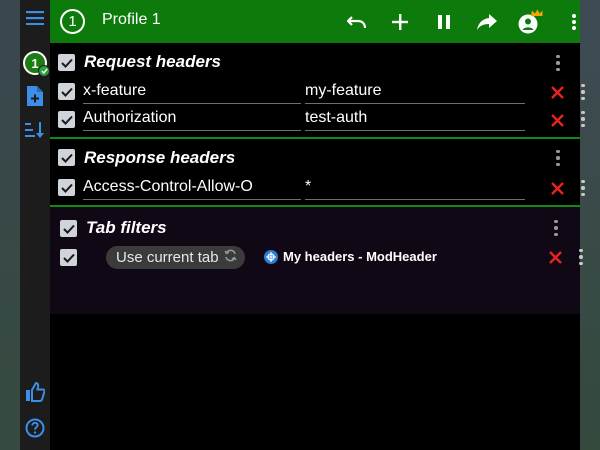 Image resolution: width=600 pixels, height=450 pixels. Describe the element at coordinates (555, 257) in the screenshot. I see `delete-tab-filter-icon` at that location.